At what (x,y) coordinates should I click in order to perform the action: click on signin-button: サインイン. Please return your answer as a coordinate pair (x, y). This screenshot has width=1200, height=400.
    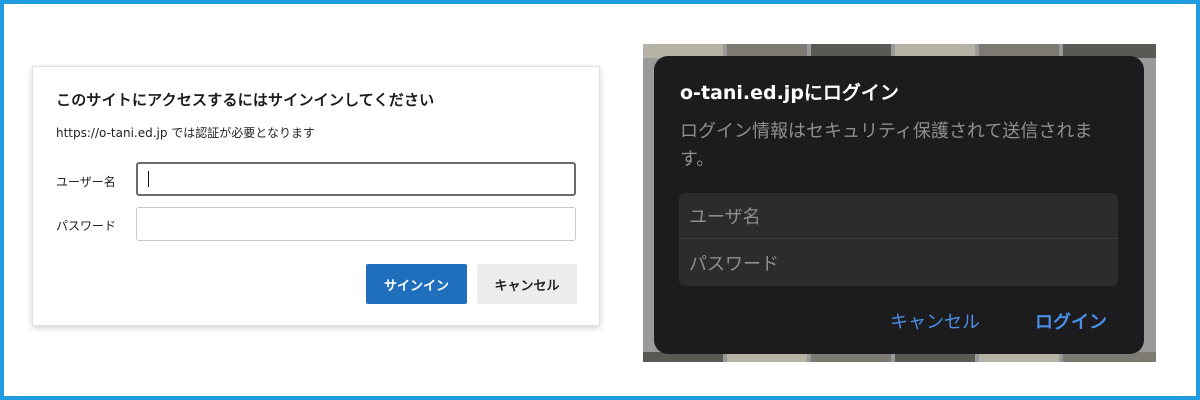
    Looking at the image, I should click on (416, 284).